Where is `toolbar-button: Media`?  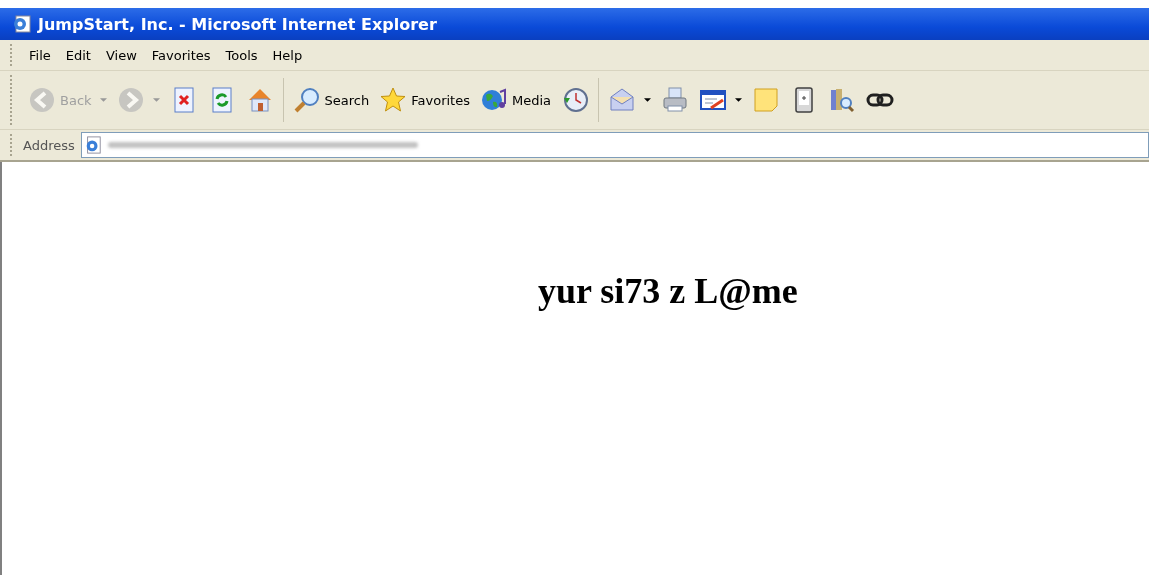
toolbar-button: Media is located at coordinates (515, 100).